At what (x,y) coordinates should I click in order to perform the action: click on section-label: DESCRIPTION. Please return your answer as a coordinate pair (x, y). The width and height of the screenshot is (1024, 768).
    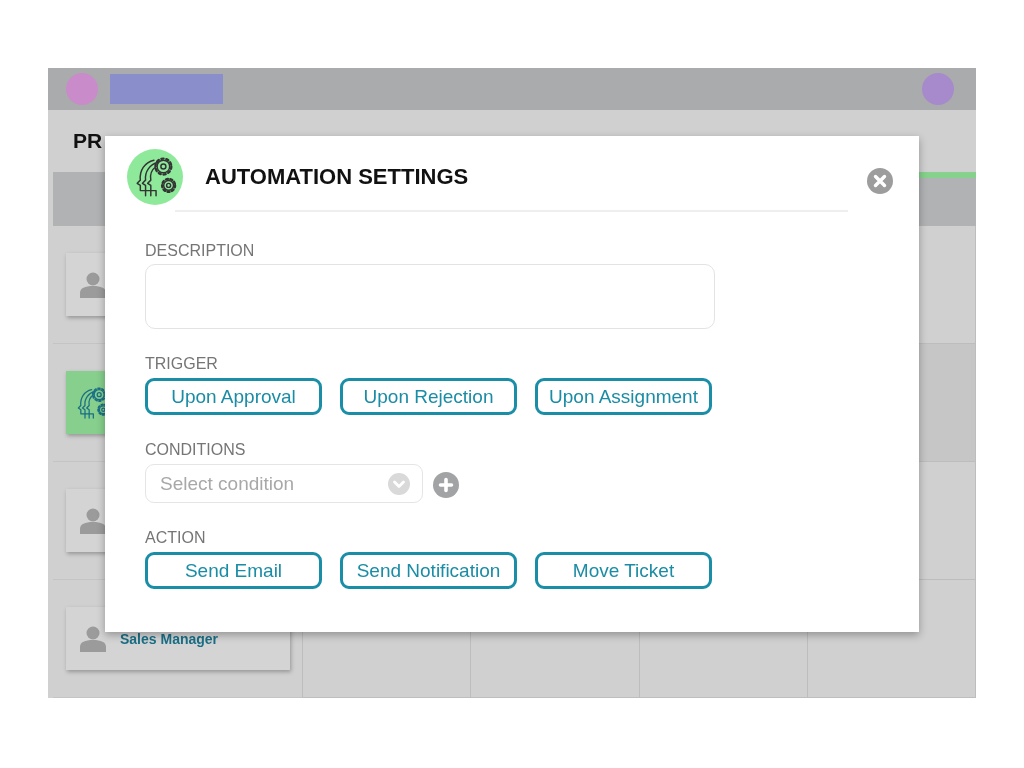
    Looking at the image, I should click on (200, 251).